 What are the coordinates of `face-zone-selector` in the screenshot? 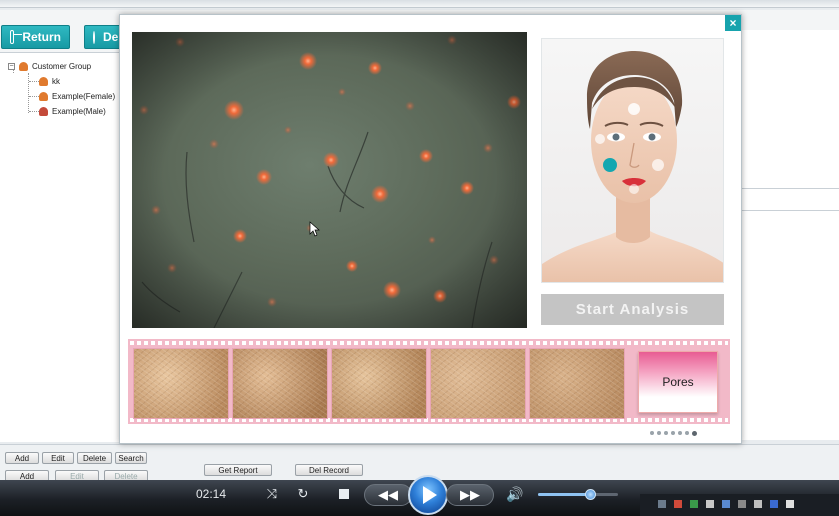 It's located at (632, 160).